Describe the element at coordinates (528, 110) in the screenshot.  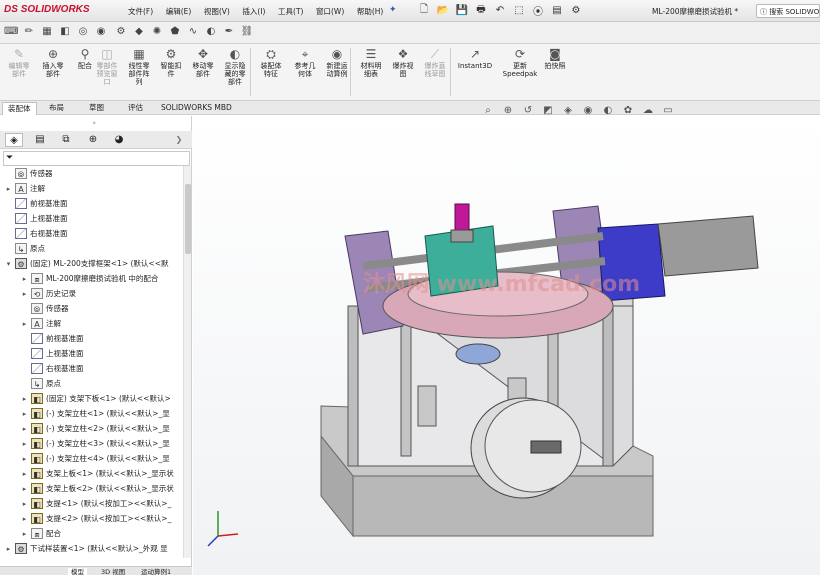
I see `previous-view-icon: ↺` at that location.